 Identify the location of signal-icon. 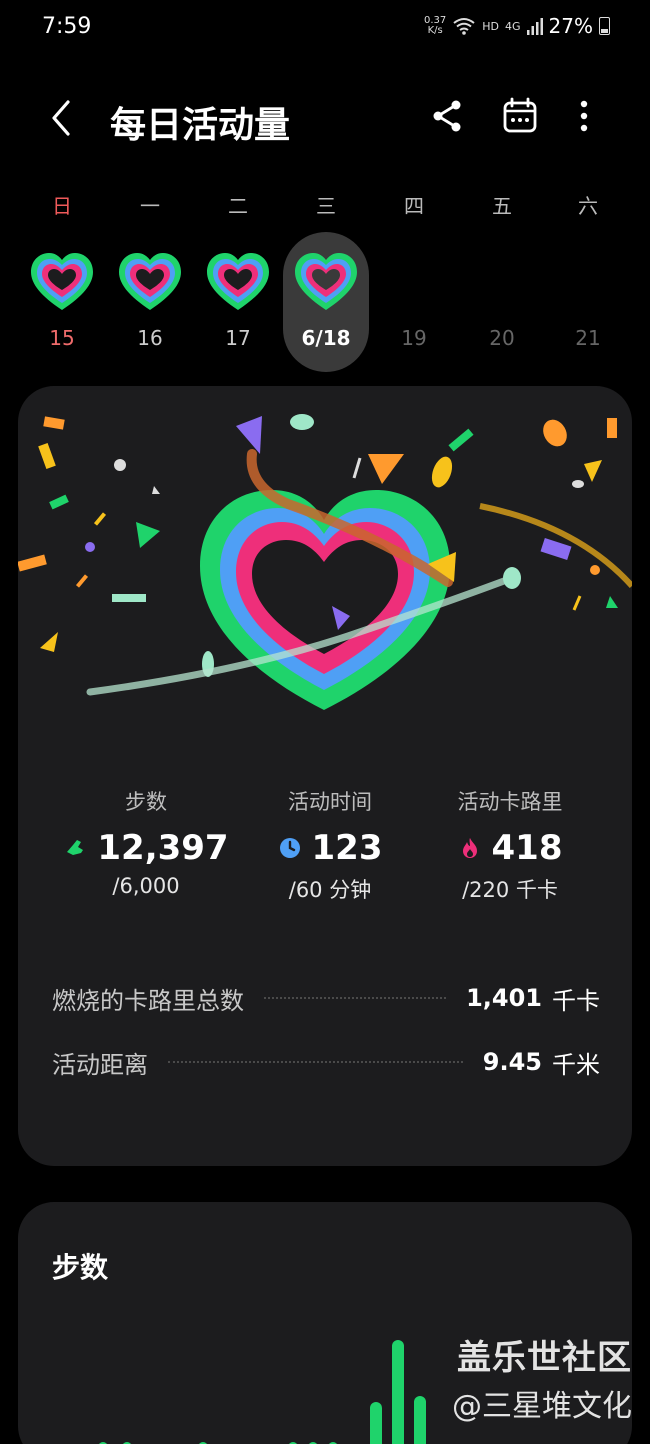
(534, 26).